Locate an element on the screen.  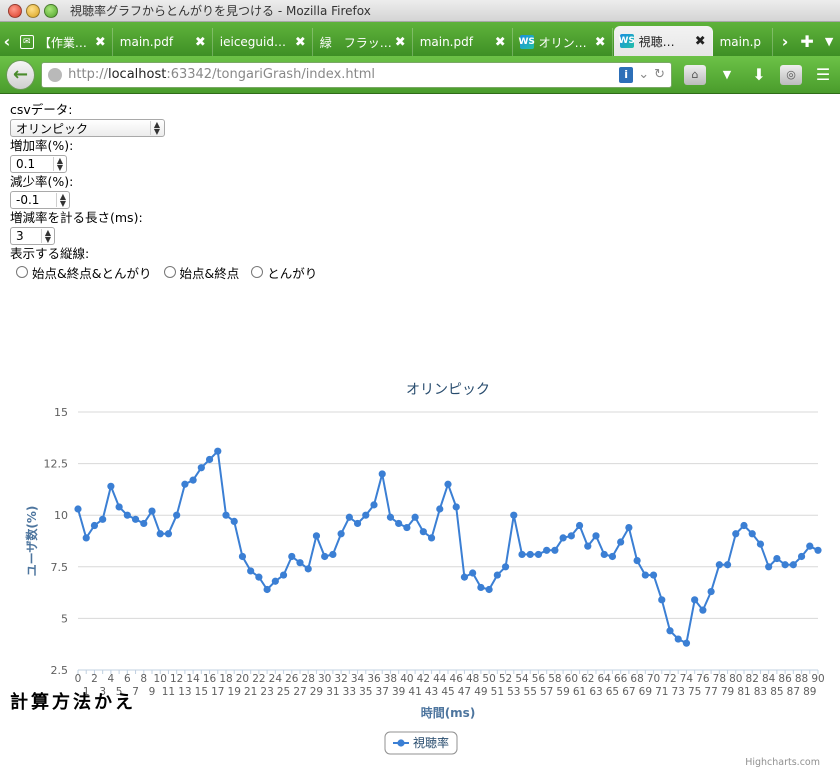
info-icon: i is located at coordinates (626, 74).